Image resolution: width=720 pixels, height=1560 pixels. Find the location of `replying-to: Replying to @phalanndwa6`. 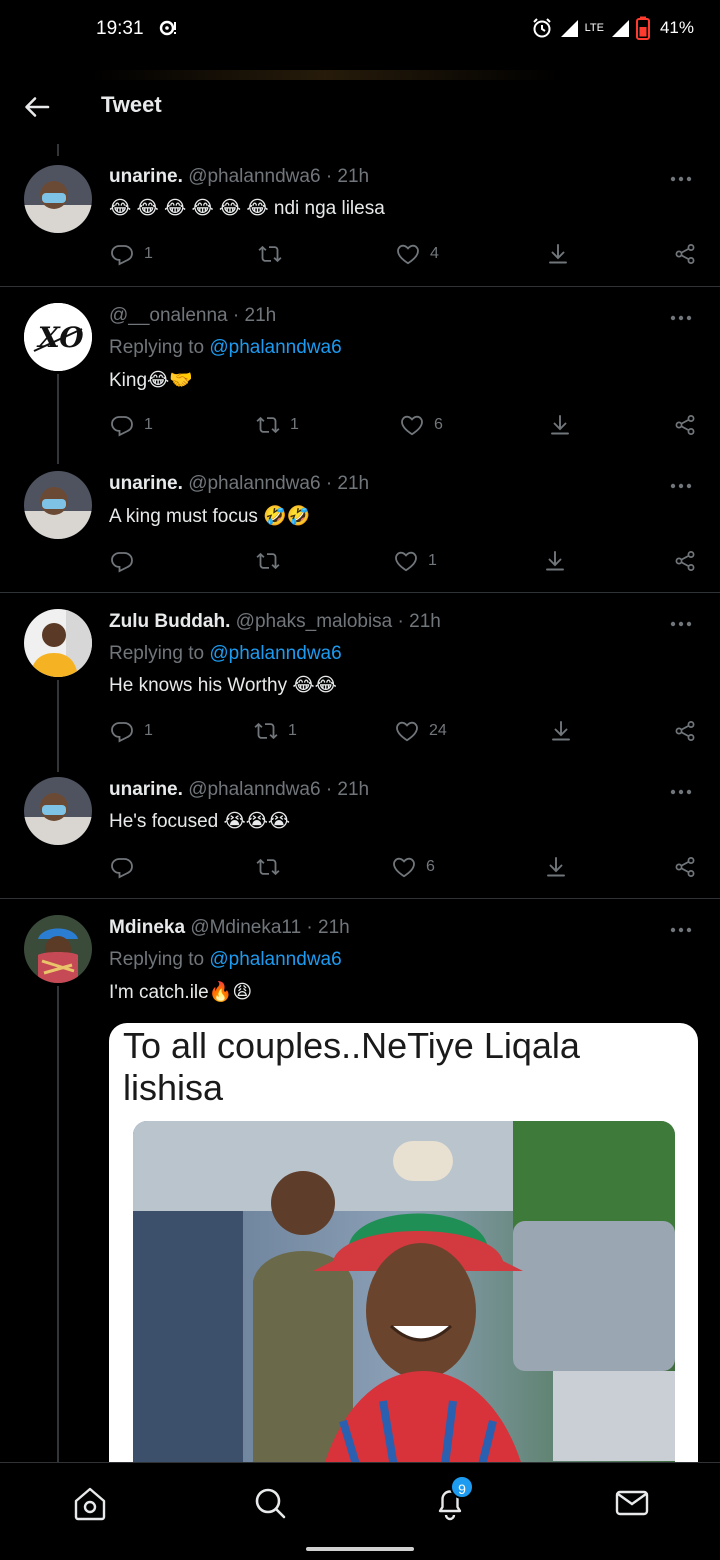

replying-to: Replying to @phalanndwa6 is located at coordinates (225, 960).